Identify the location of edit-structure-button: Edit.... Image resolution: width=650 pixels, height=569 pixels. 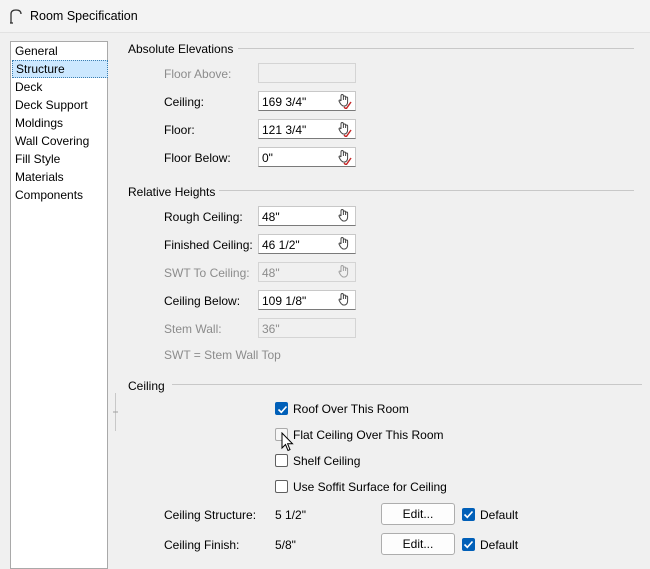
(418, 514).